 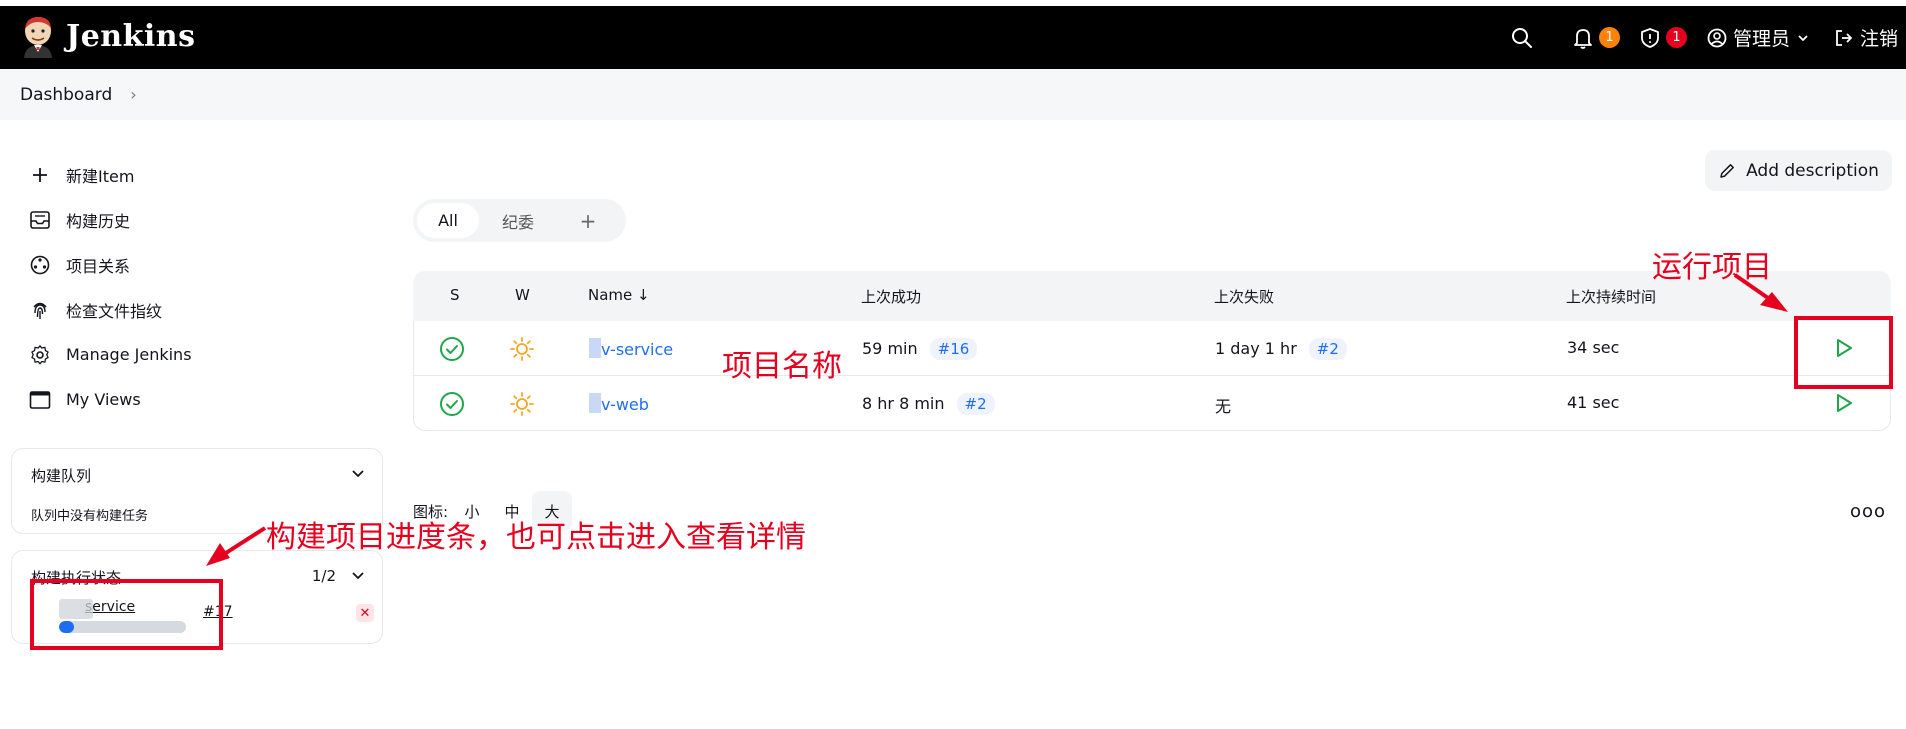 I want to click on sidebar-item-my-views: My Views, so click(x=193, y=399).